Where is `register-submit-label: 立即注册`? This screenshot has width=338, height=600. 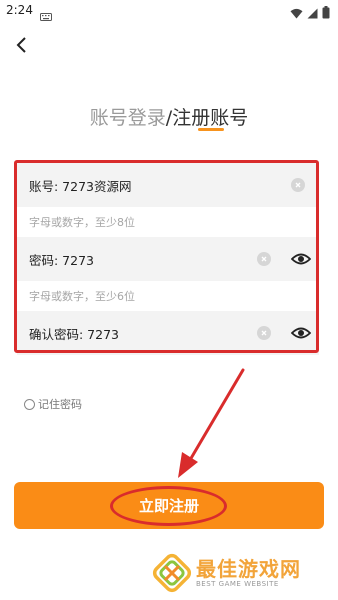
register-submit-label: 立即注册 is located at coordinates (168, 506).